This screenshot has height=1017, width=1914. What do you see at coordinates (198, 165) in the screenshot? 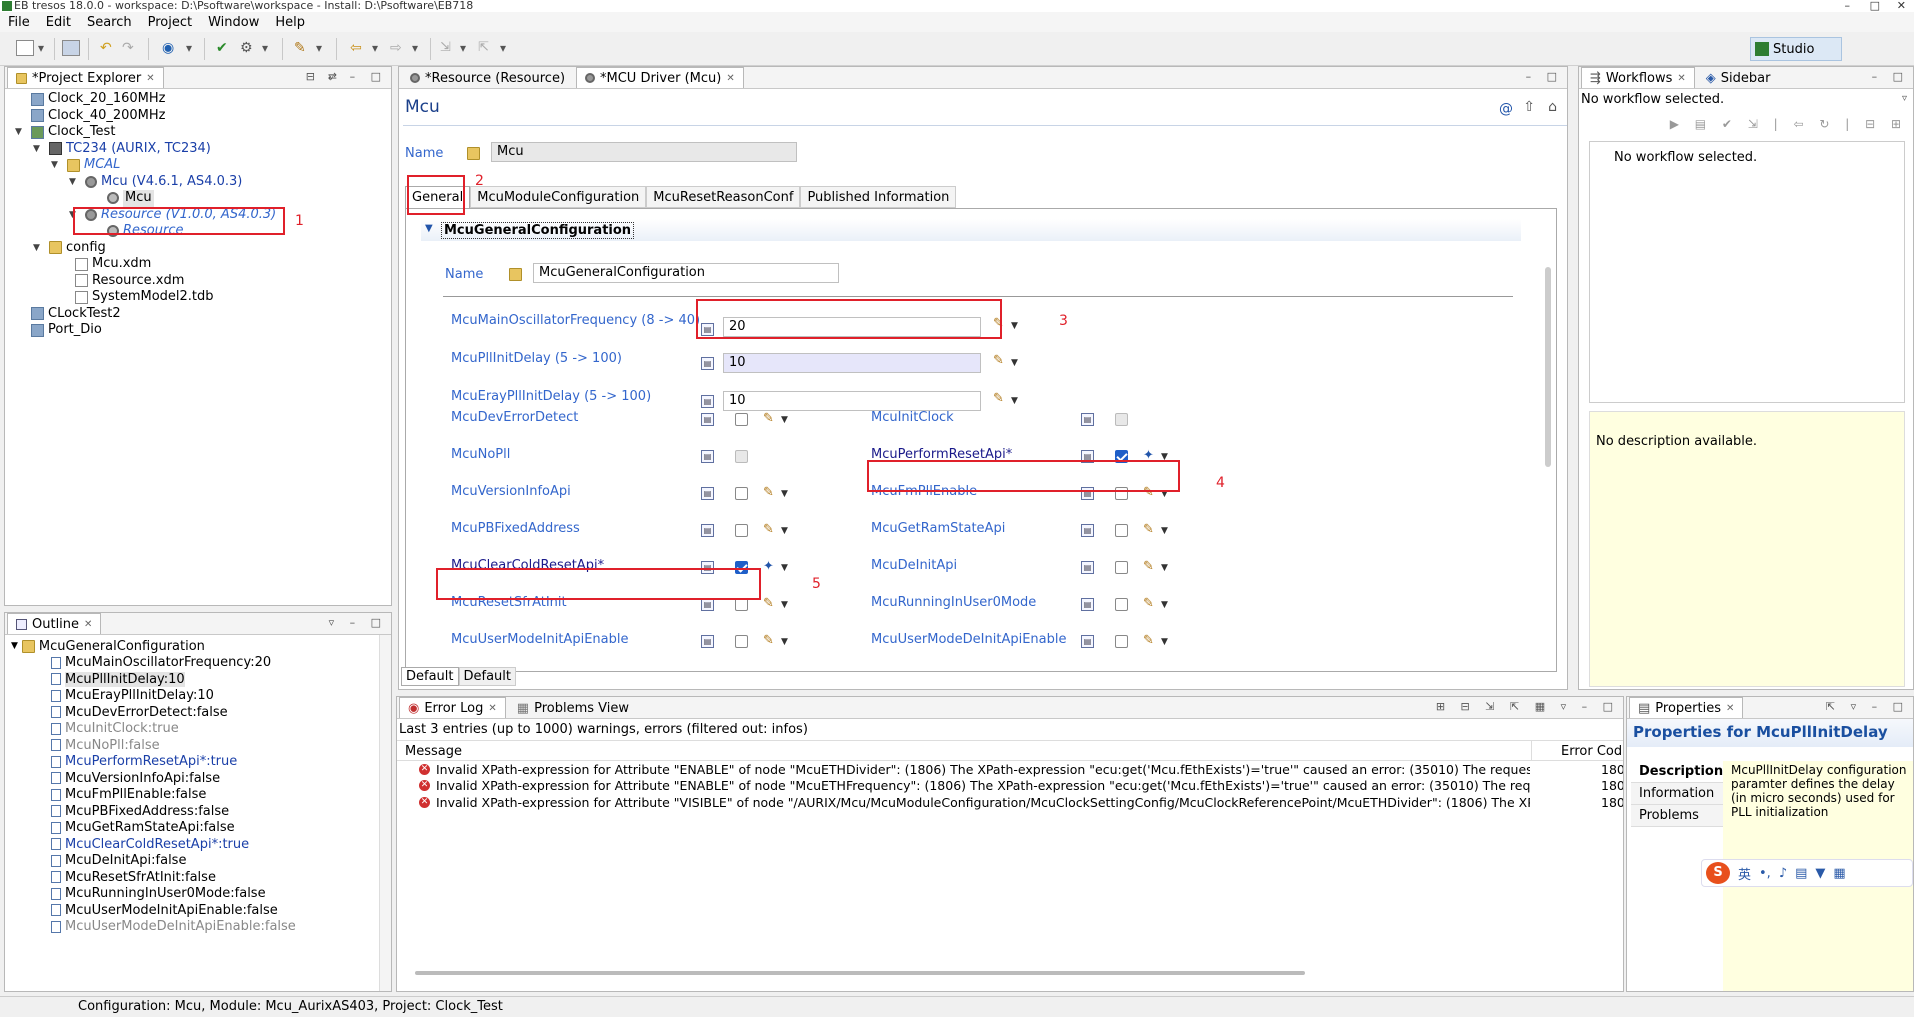
I see `tree-item-mcal: ▼ MCAL` at bounding box center [198, 165].